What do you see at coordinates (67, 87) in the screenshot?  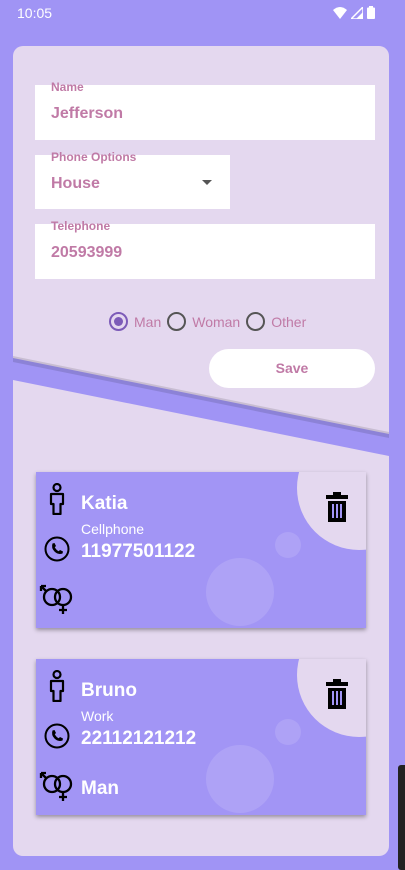 I see `name-label: Name` at bounding box center [67, 87].